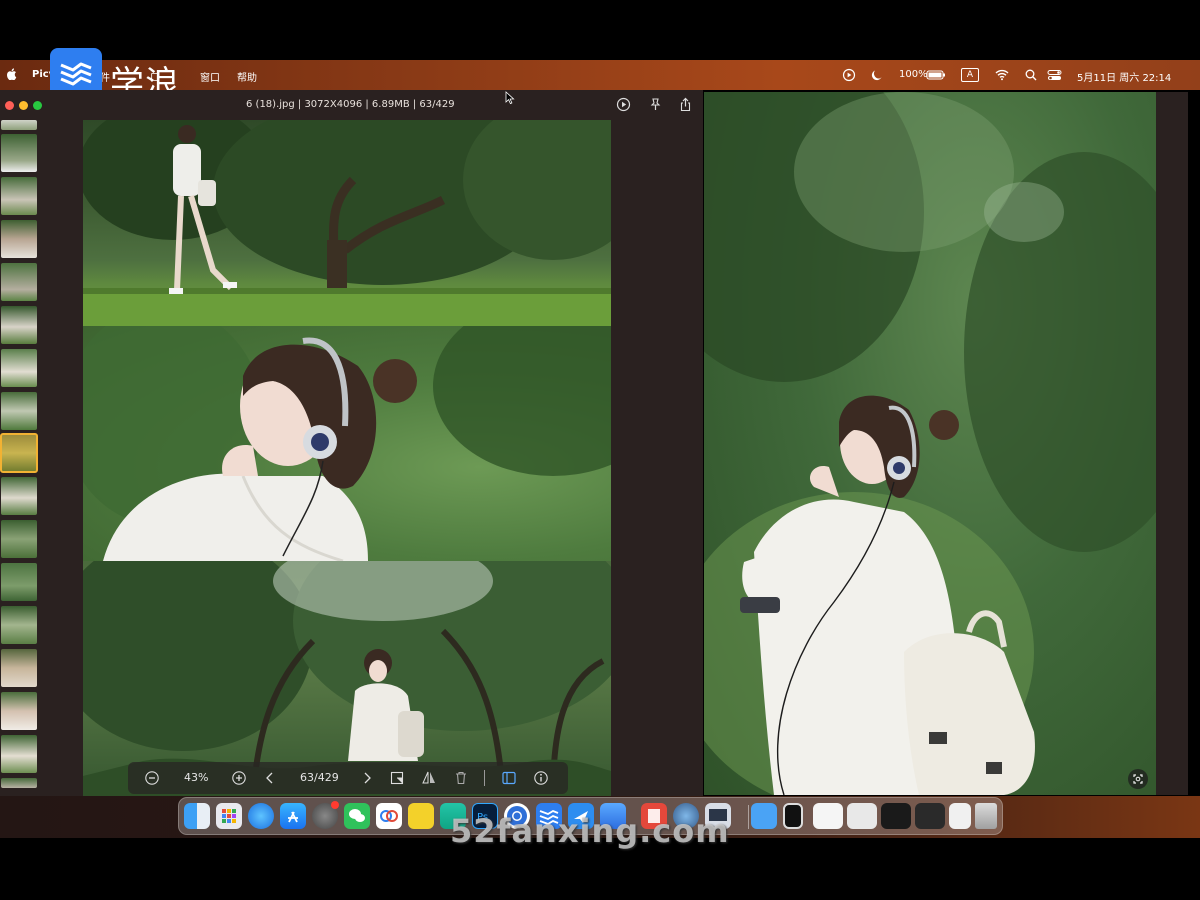 The height and width of the screenshot is (900, 1200). I want to click on photo-forest-image, so click(347, 678).